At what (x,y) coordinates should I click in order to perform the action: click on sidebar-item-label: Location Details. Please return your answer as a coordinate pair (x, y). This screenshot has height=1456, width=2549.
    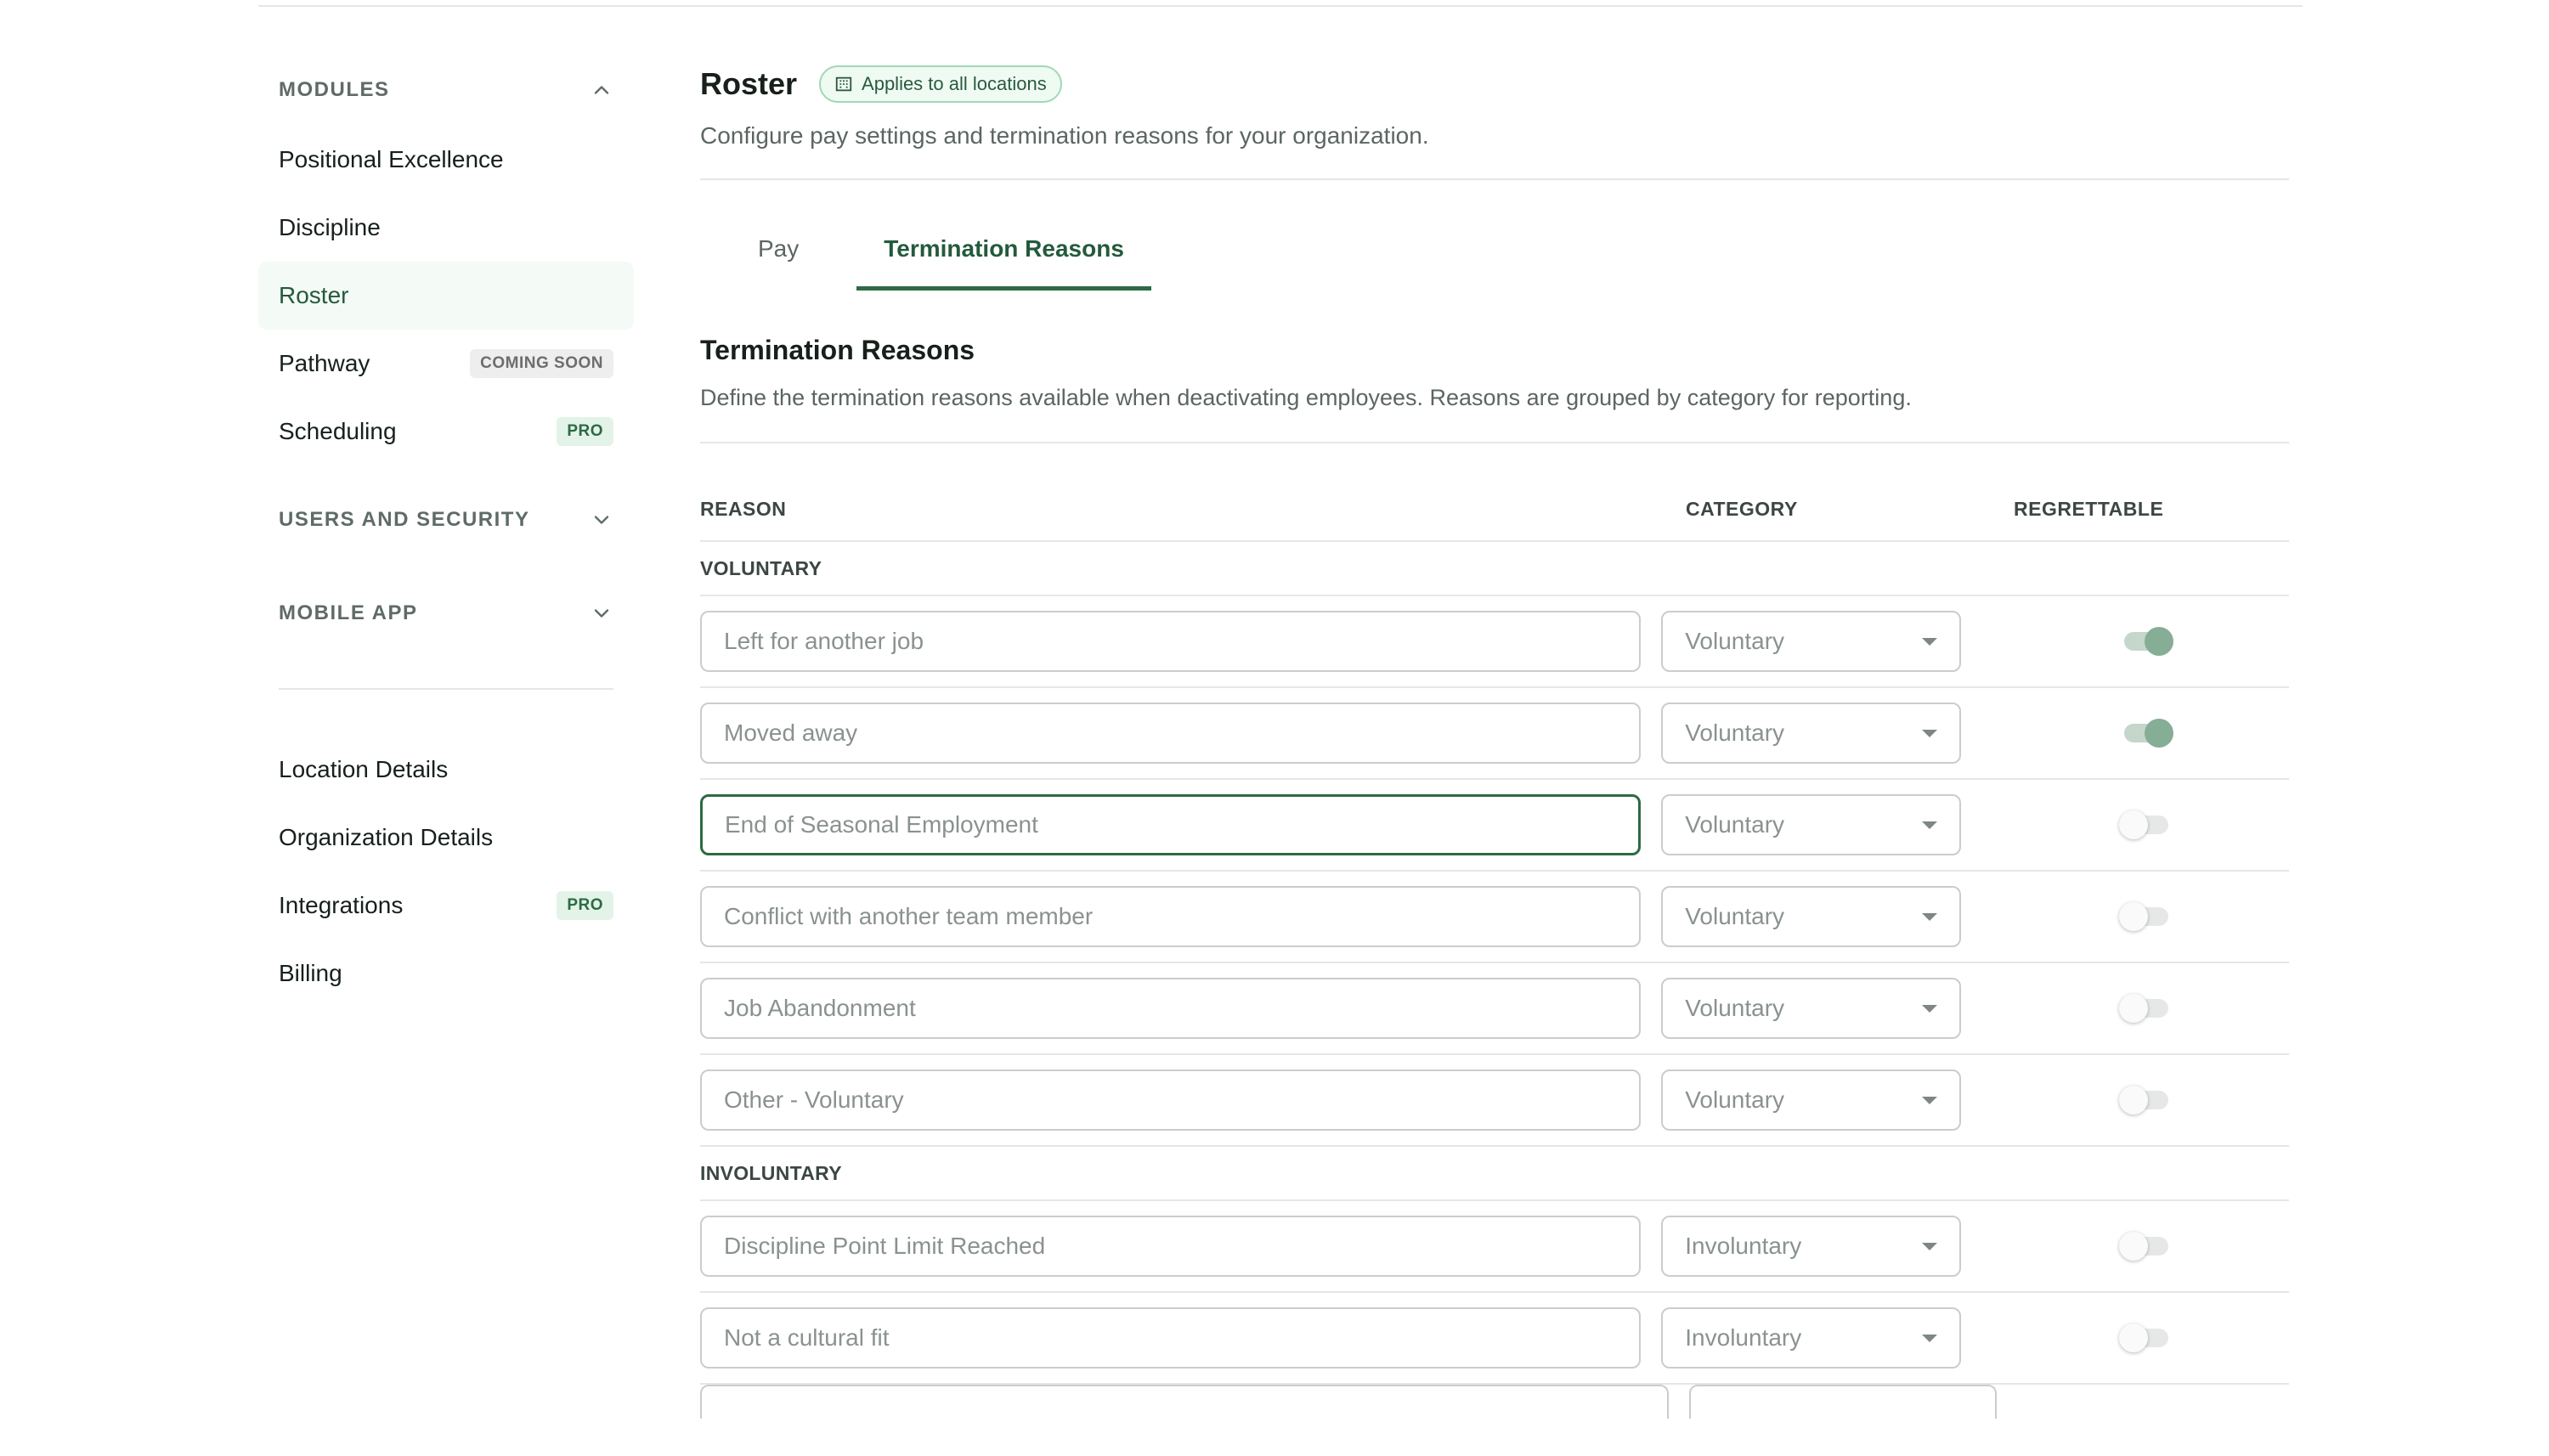
    Looking at the image, I should click on (364, 769).